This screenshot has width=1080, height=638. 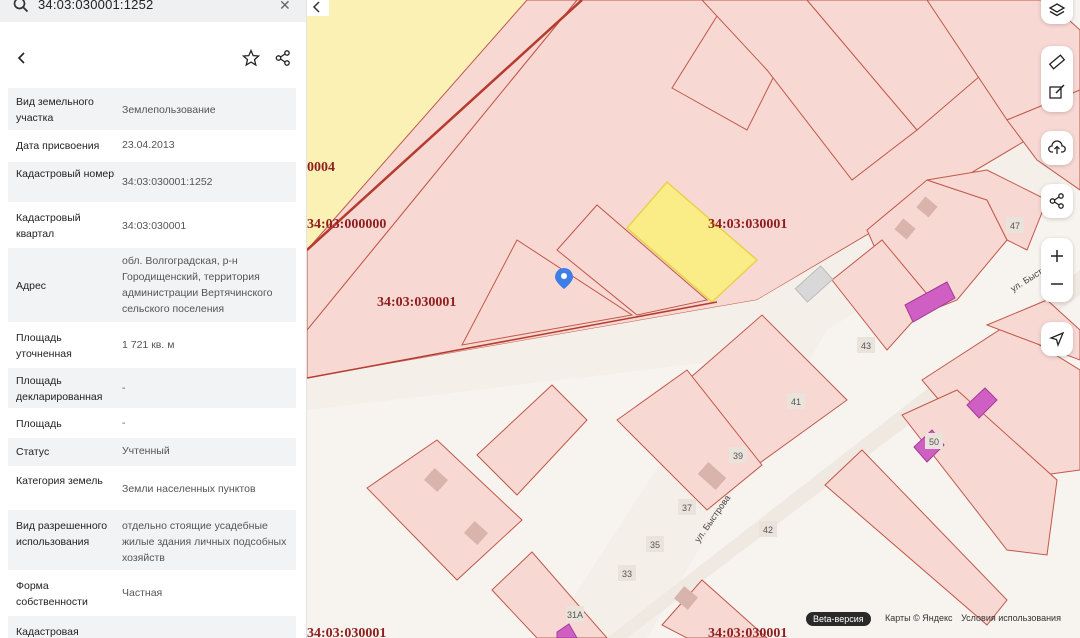 What do you see at coordinates (321, 167) in the screenshot?
I see `quarter-label: 0004` at bounding box center [321, 167].